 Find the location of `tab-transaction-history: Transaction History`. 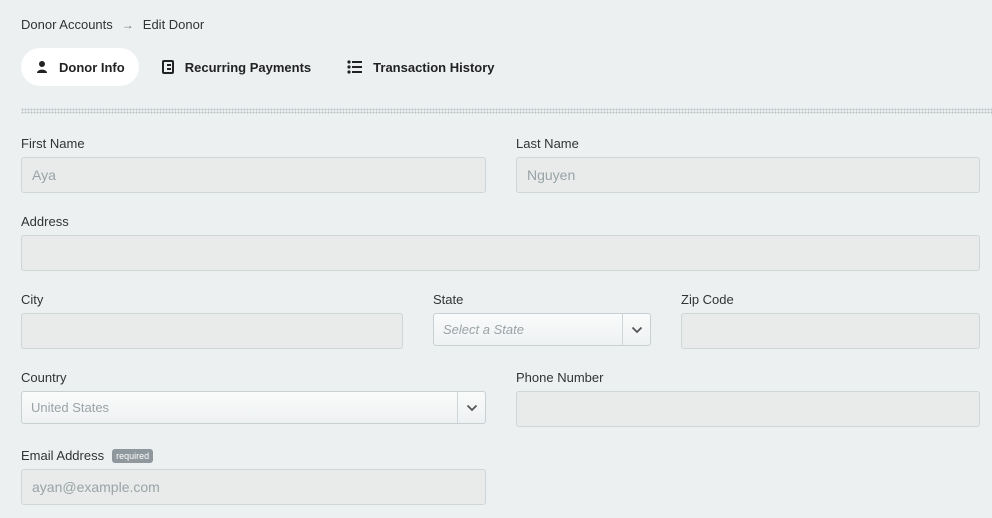

tab-transaction-history: Transaction History is located at coordinates (420, 67).